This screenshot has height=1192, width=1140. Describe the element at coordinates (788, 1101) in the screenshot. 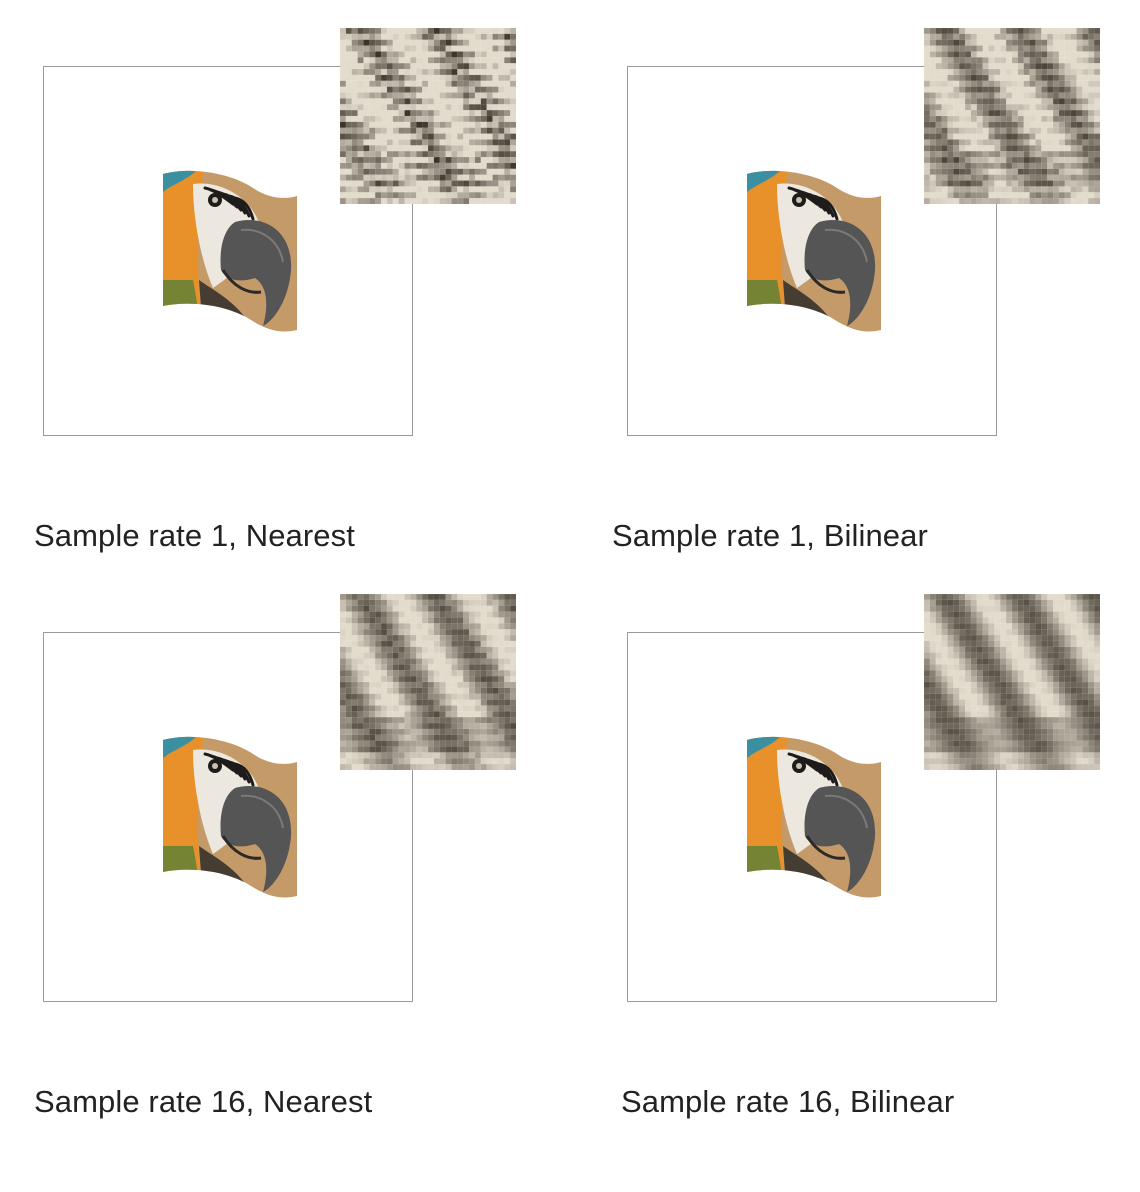

I see `panel-caption: Sample rate 16, Bilinear` at that location.